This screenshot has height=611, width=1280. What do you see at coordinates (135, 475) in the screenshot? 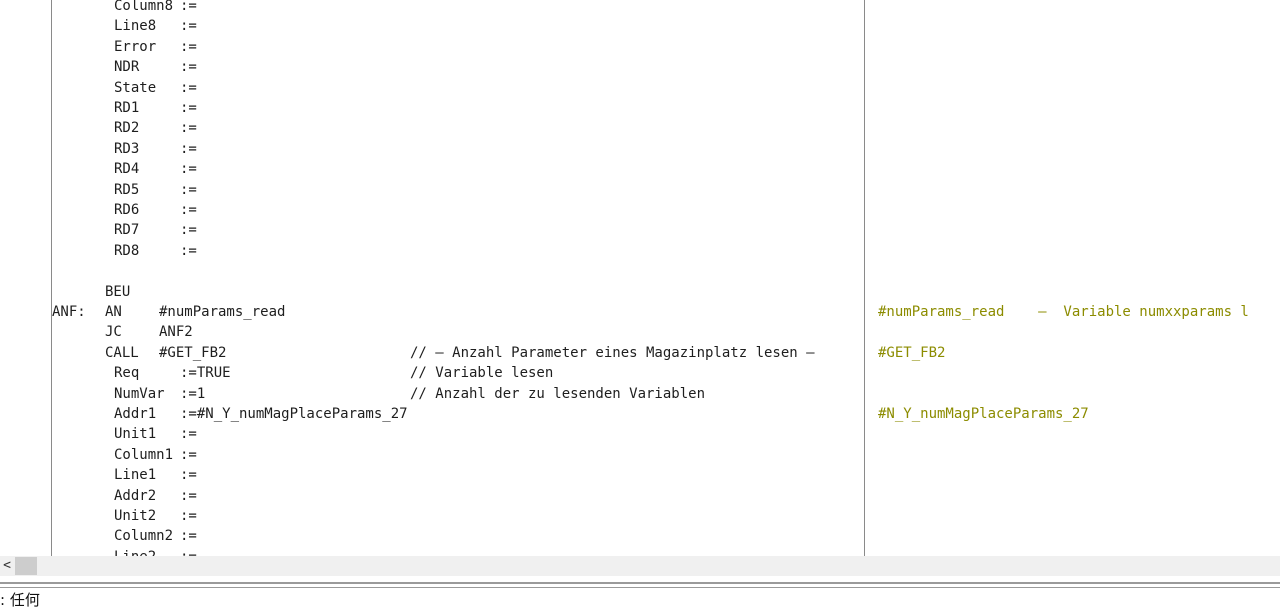
I see `parameter-name: Line1` at bounding box center [135, 475].